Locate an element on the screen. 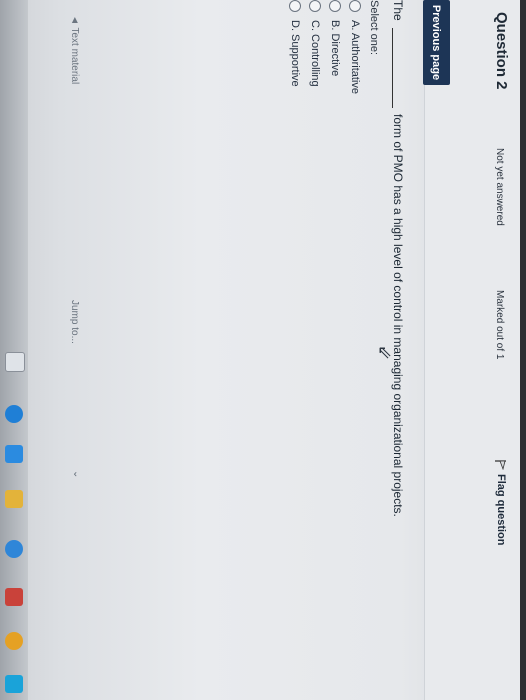 This screenshot has width=526, height=700. previous-page-button: Previous page is located at coordinates (436, 42).